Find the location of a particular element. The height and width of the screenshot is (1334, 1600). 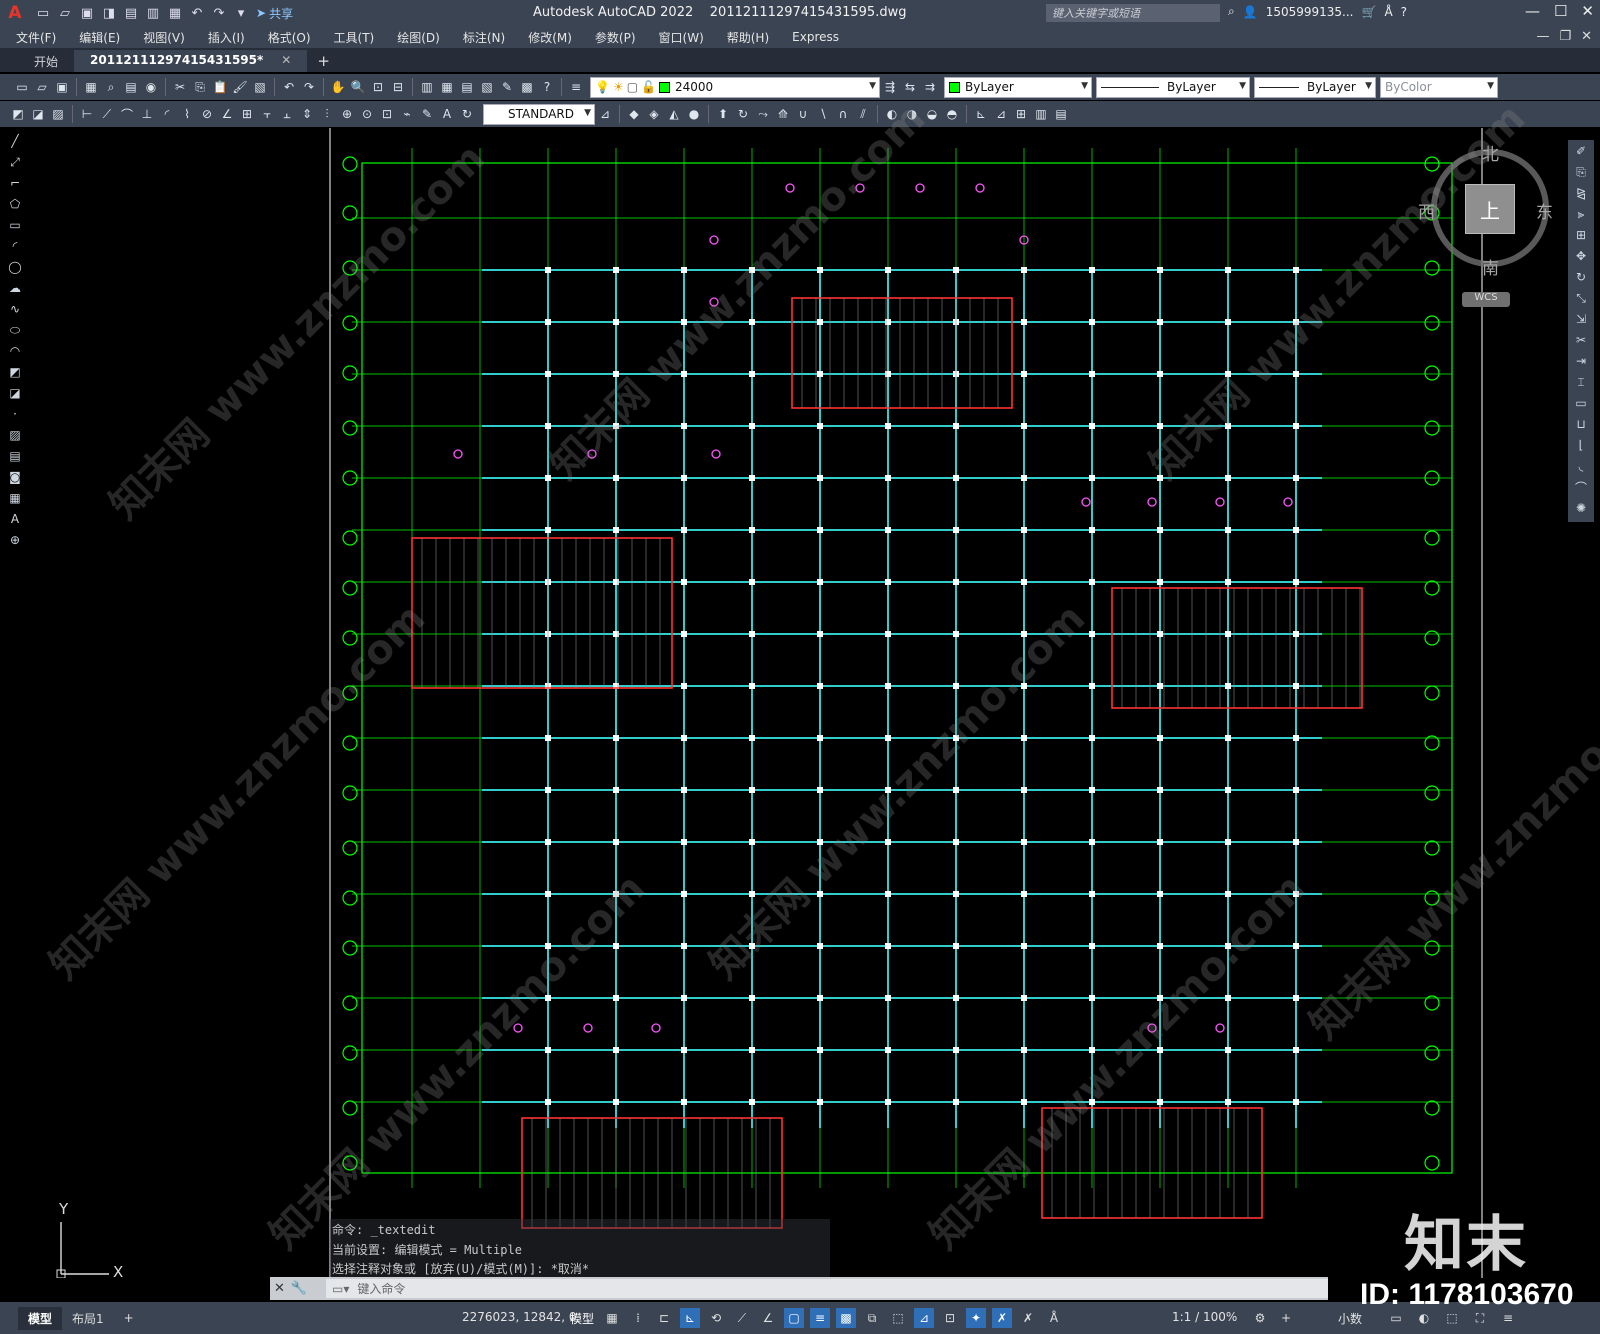

copy-icon: ⎘ is located at coordinates (1581, 172).